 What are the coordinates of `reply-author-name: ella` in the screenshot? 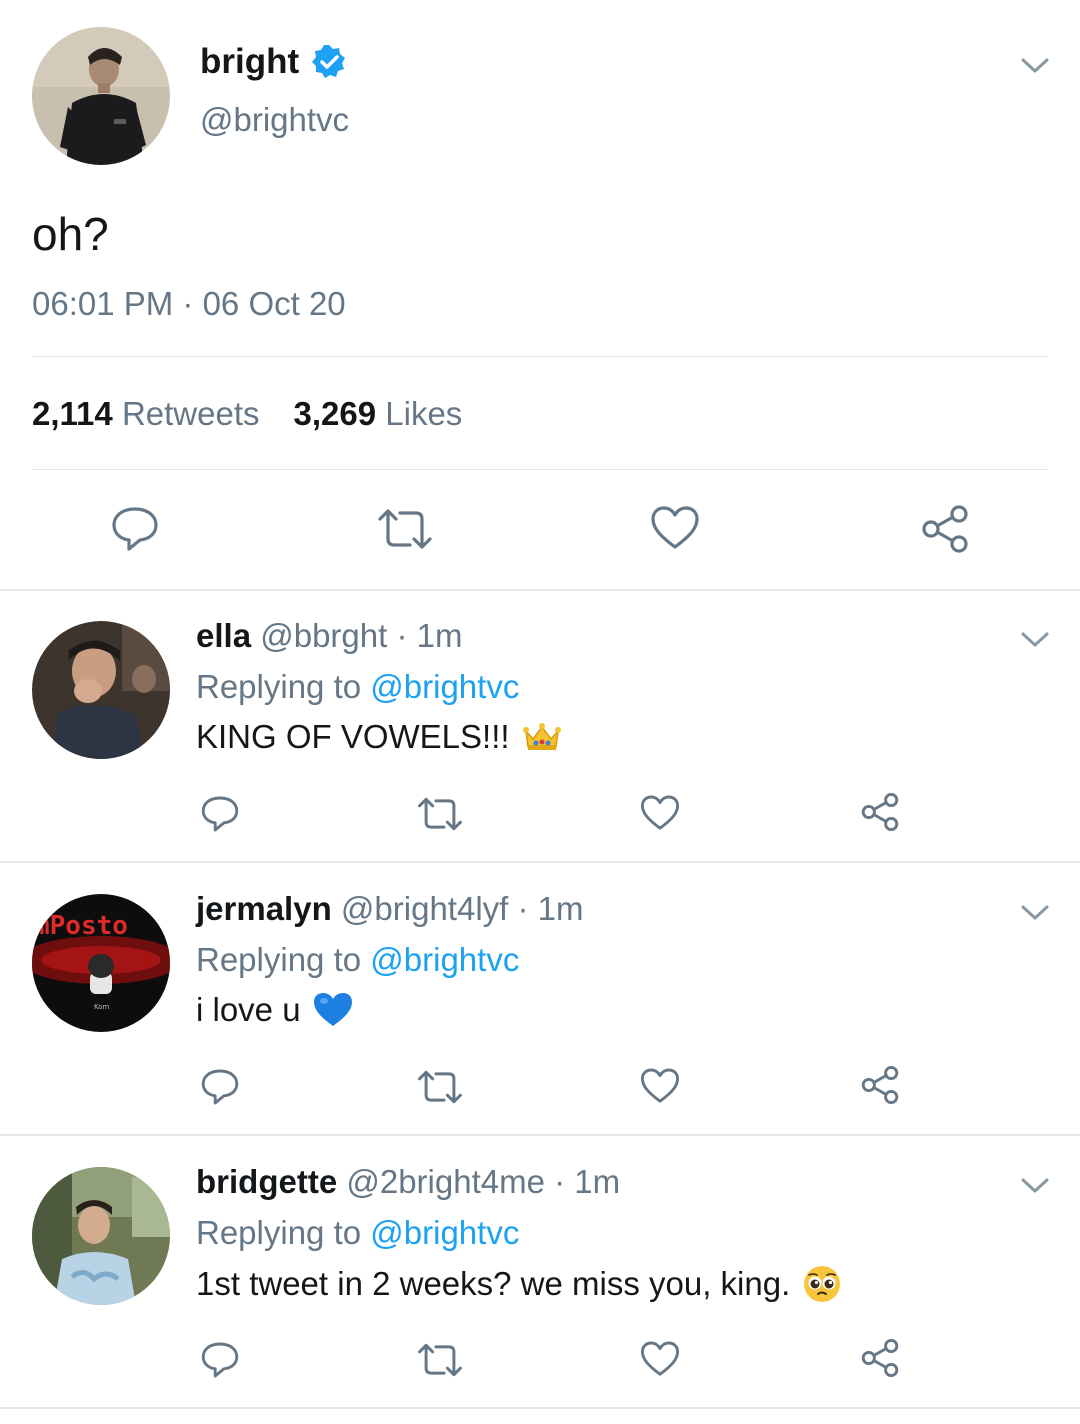 It's located at (223, 635).